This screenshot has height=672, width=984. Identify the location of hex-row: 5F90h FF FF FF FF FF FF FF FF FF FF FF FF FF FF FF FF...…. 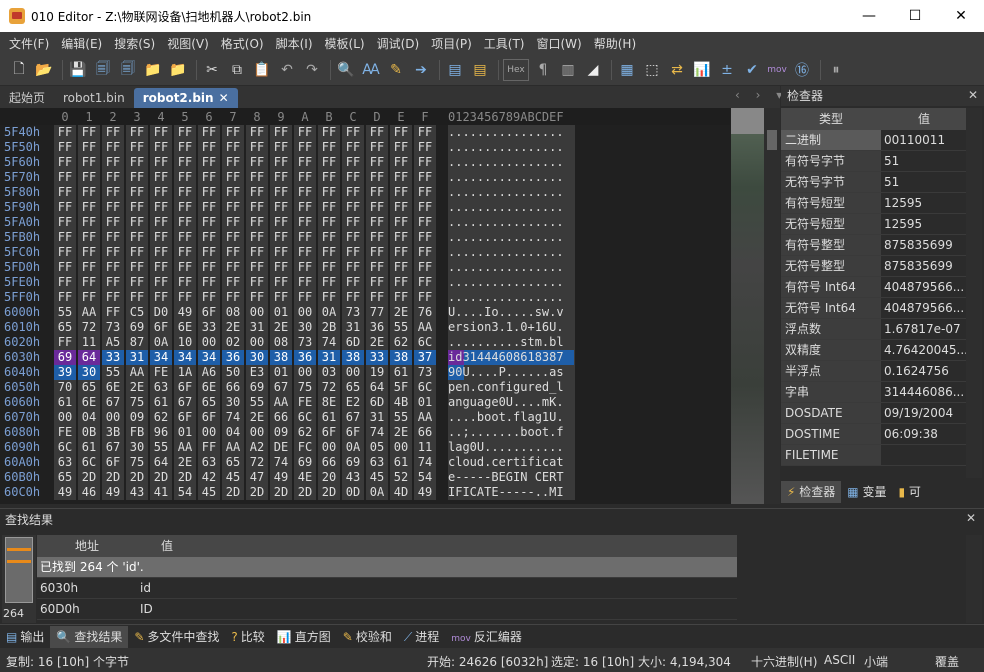
(365, 207).